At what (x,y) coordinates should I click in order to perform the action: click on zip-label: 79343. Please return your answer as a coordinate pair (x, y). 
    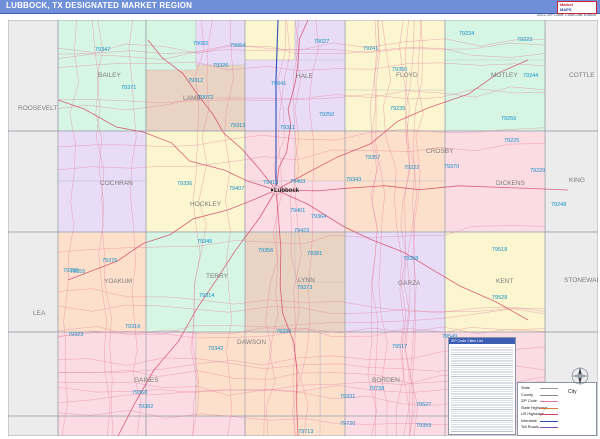
    Looking at the image, I should click on (353, 180).